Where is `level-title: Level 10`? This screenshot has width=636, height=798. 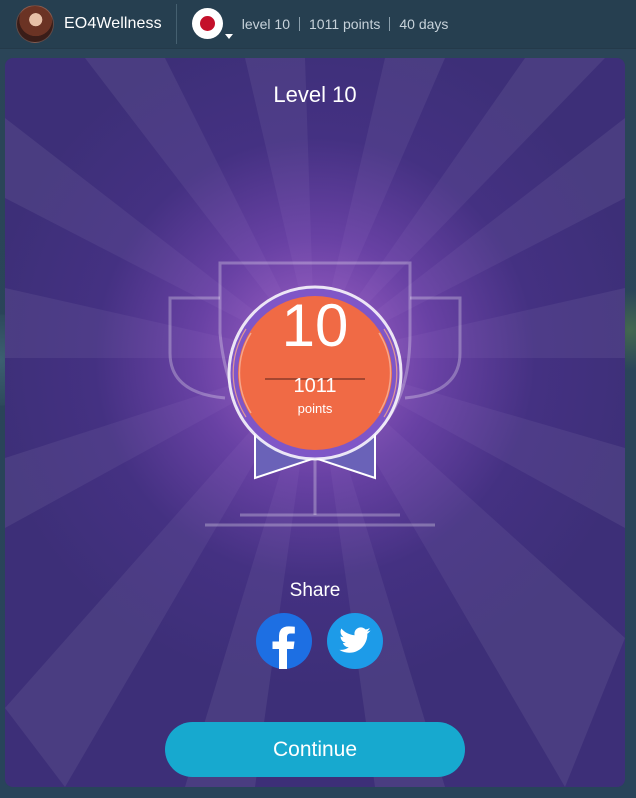
level-title: Level 10 is located at coordinates (315, 94).